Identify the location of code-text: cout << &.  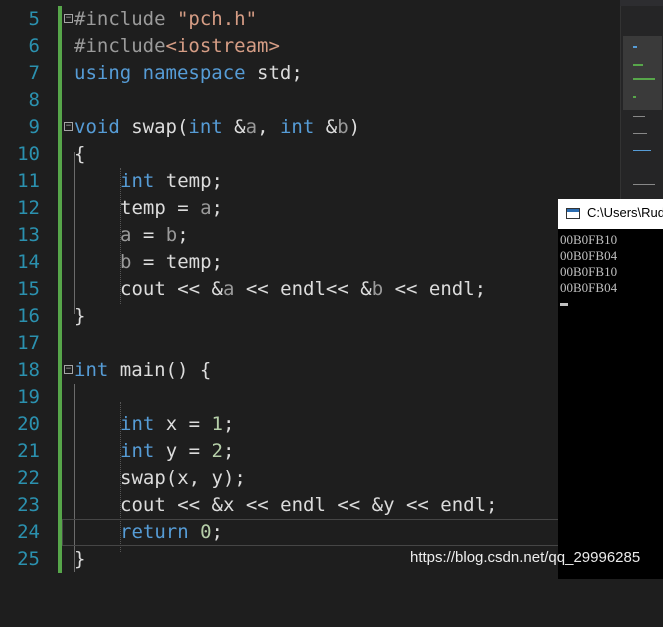
(171, 289).